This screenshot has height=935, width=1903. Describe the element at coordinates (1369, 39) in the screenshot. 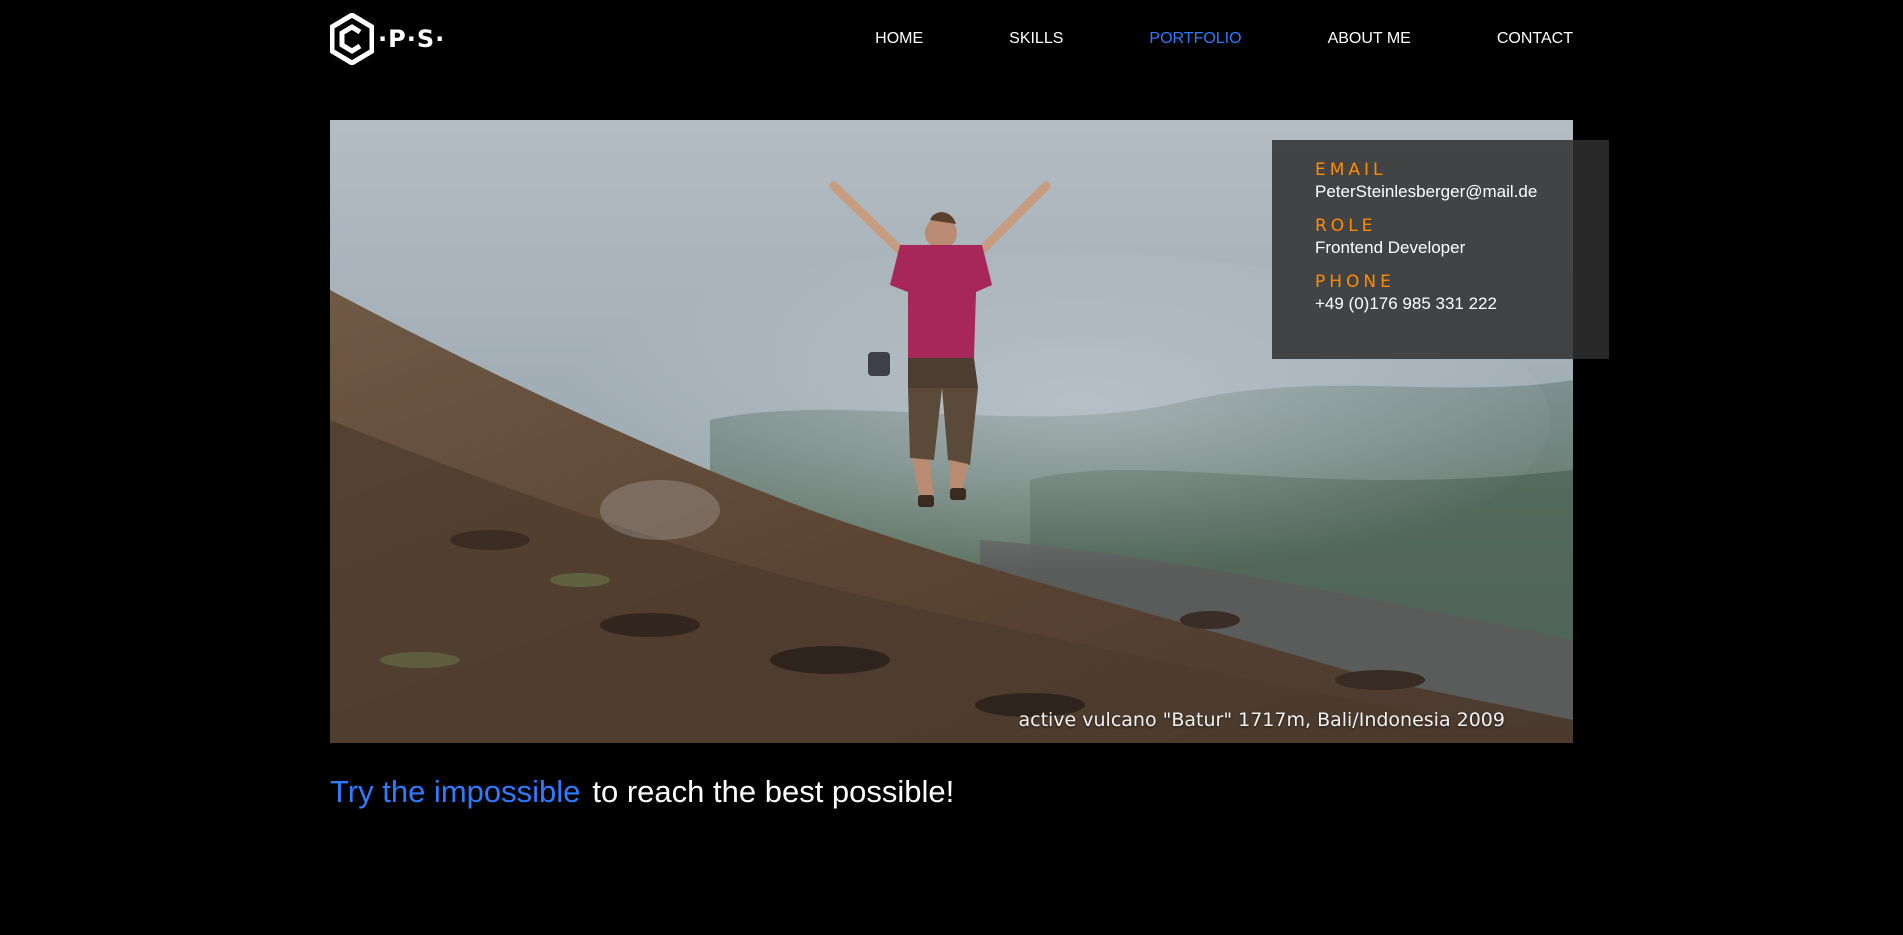

I see `nav-about-me: ABOUT ME` at that location.